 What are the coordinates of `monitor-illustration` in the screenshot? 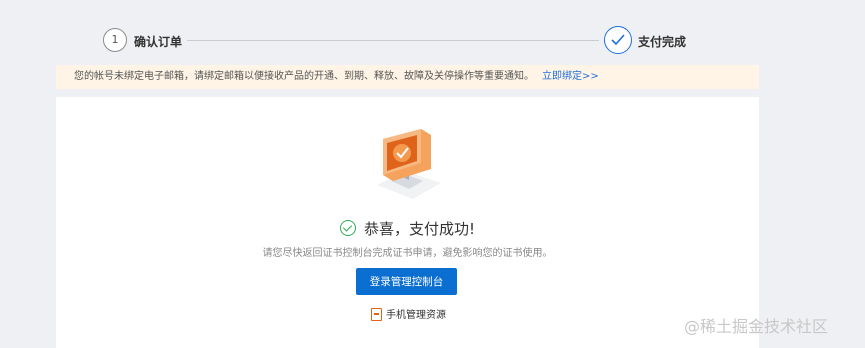 It's located at (409, 164).